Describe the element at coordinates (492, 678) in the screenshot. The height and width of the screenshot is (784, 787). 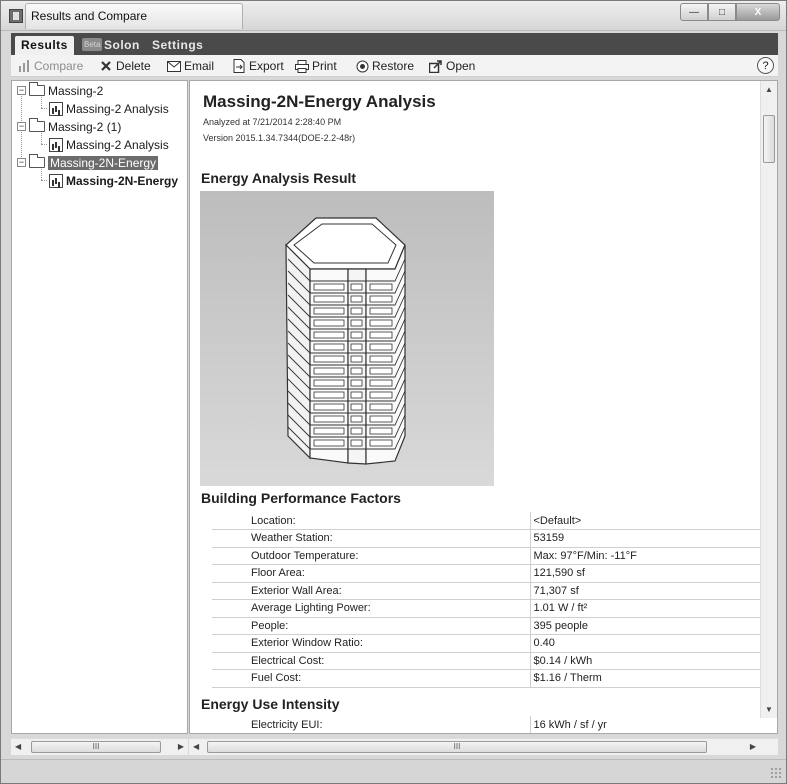
I see `table-row: Fuel Cost: $1.16 / Therm` at that location.